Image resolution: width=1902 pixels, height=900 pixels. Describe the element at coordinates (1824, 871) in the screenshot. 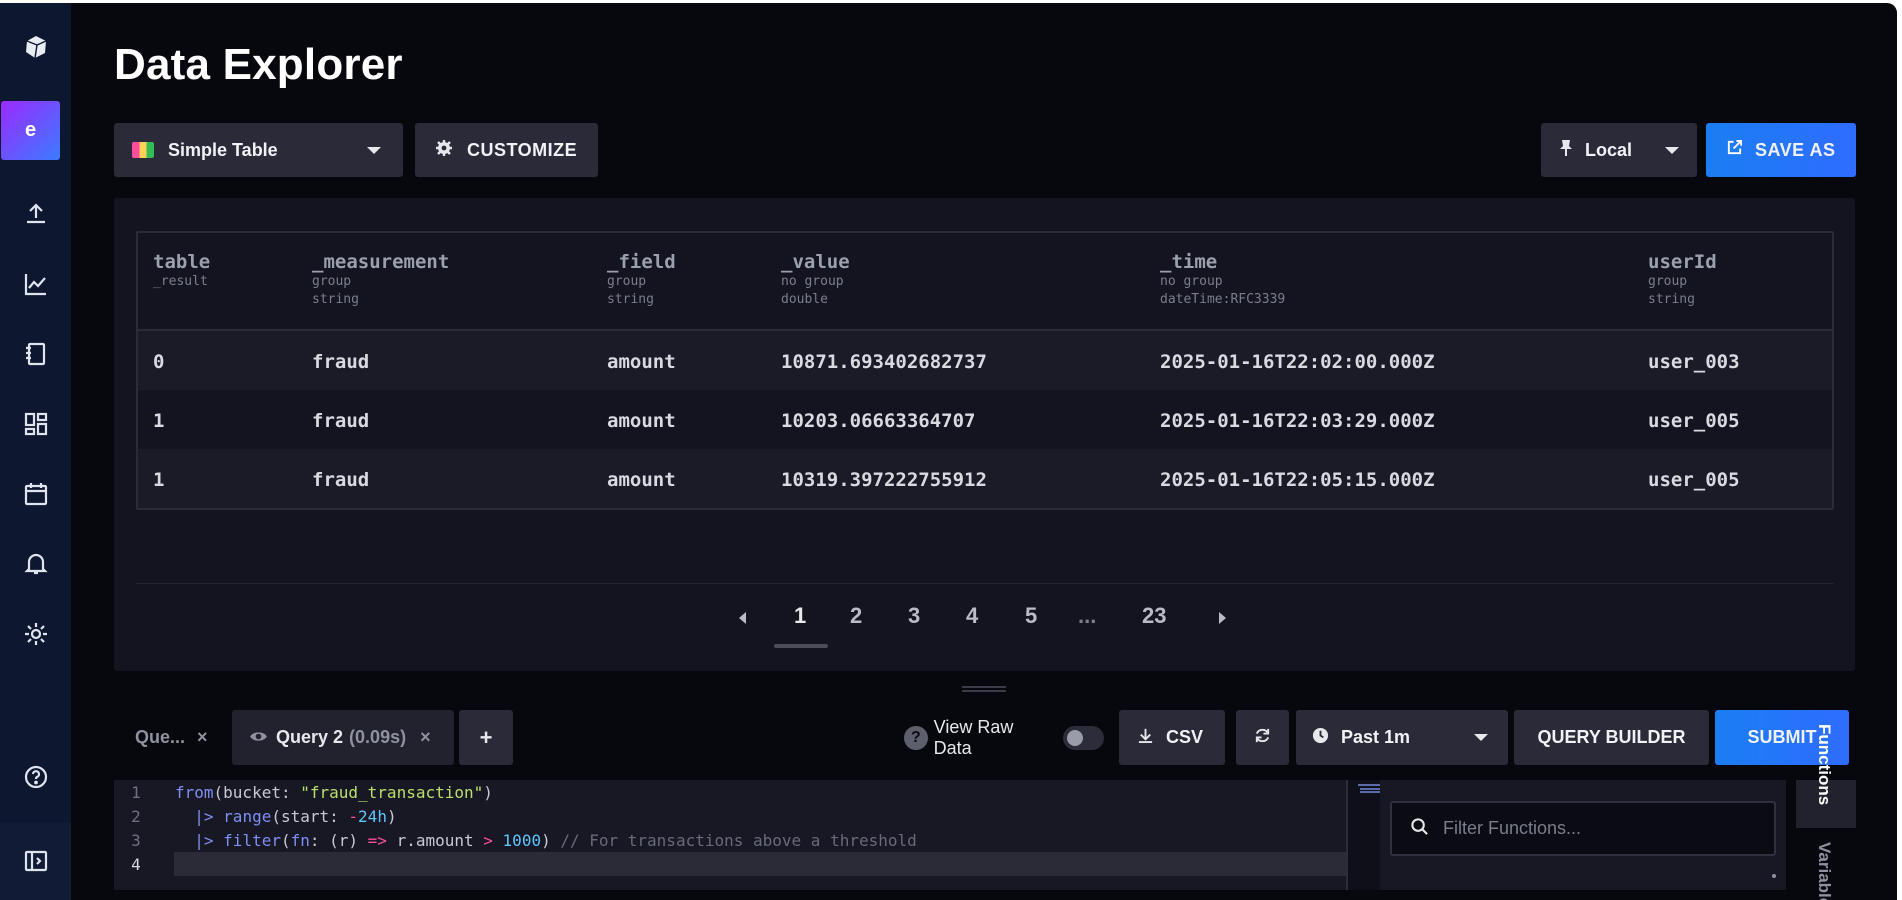

I see `tab-variables: Variables` at that location.